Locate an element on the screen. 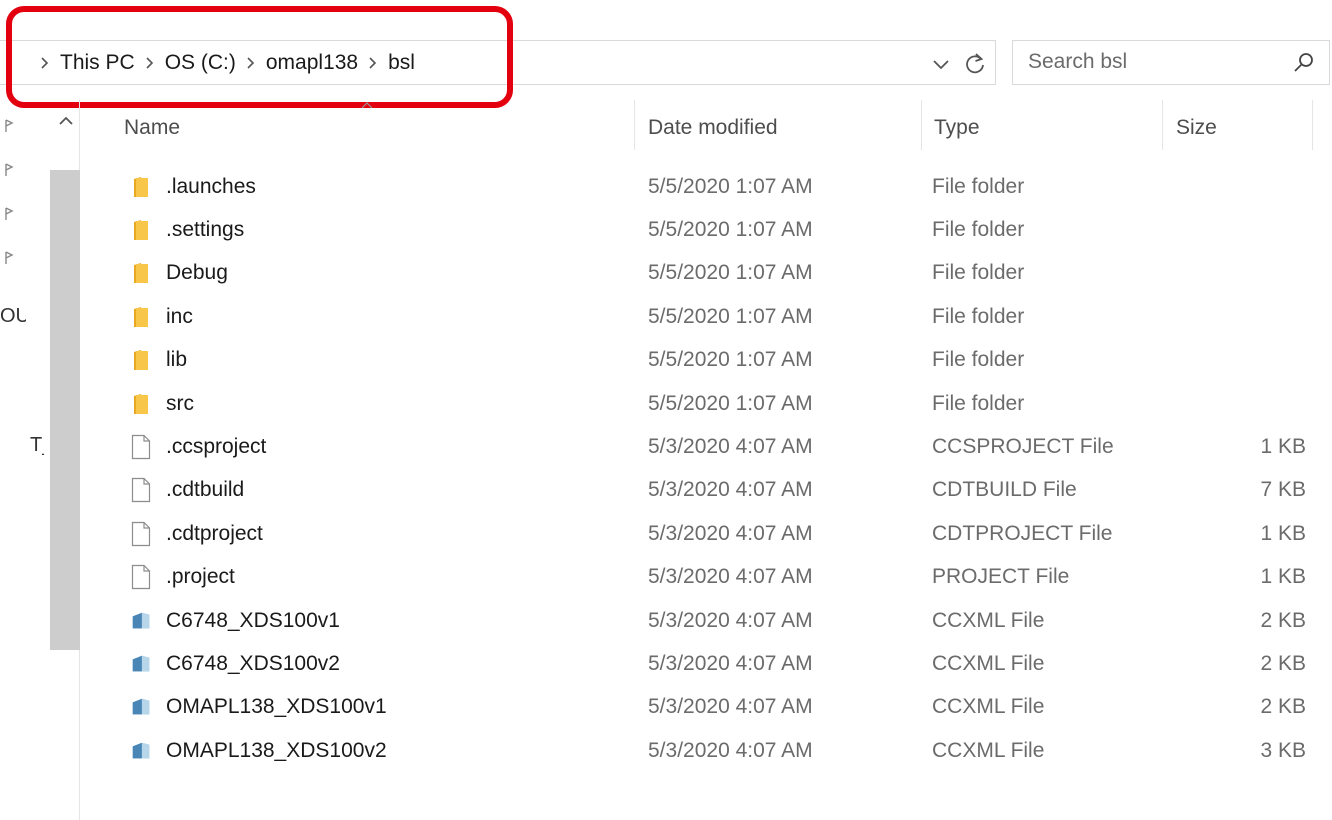 This screenshot has height=820, width=1332. file-size: 3 KB is located at coordinates (1283, 750).